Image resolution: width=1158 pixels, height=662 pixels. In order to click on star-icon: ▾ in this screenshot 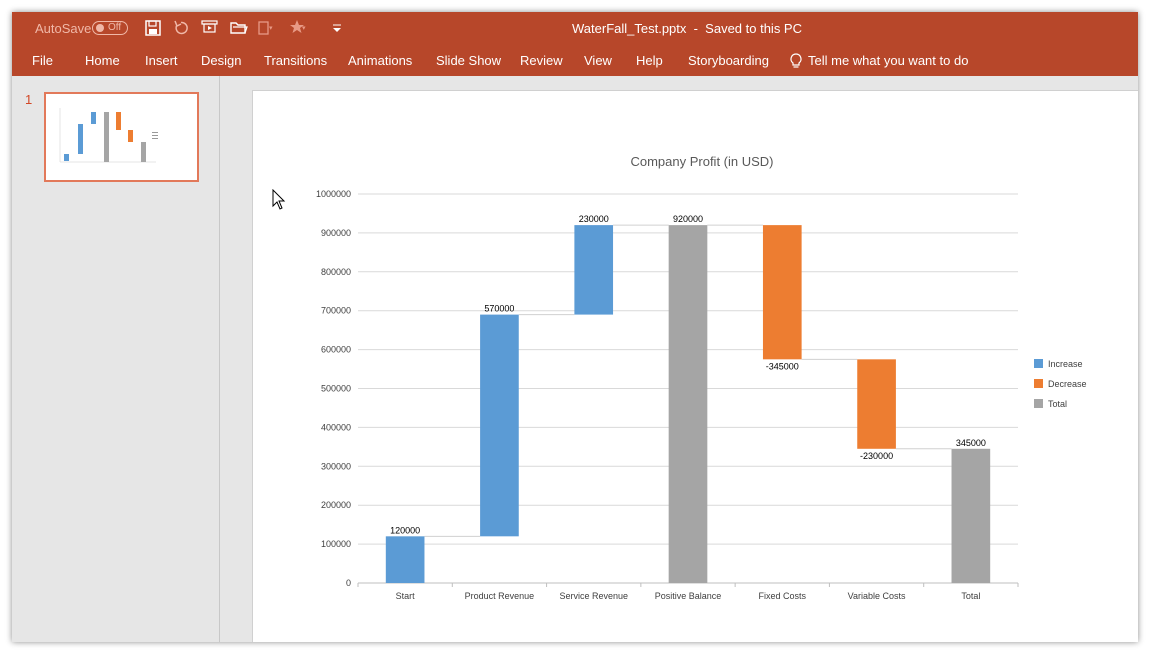, I will do `click(298, 28)`.